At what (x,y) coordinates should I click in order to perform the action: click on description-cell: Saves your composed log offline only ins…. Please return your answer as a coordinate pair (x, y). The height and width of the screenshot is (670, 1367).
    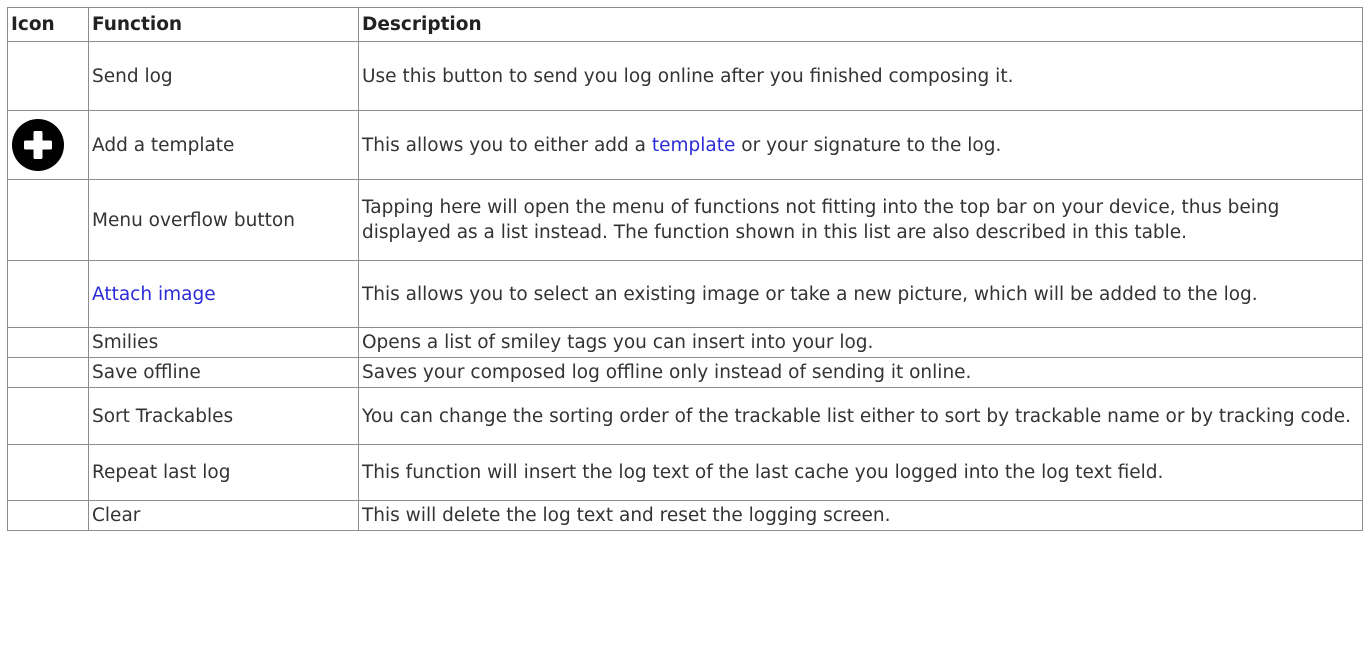
    Looking at the image, I should click on (860, 372).